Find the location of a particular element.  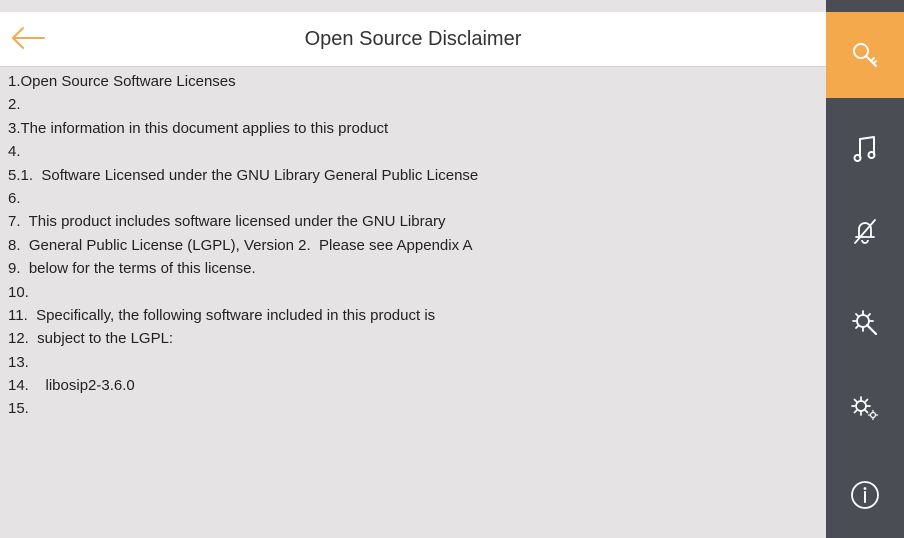

text-line: 2. is located at coordinates (14, 105).